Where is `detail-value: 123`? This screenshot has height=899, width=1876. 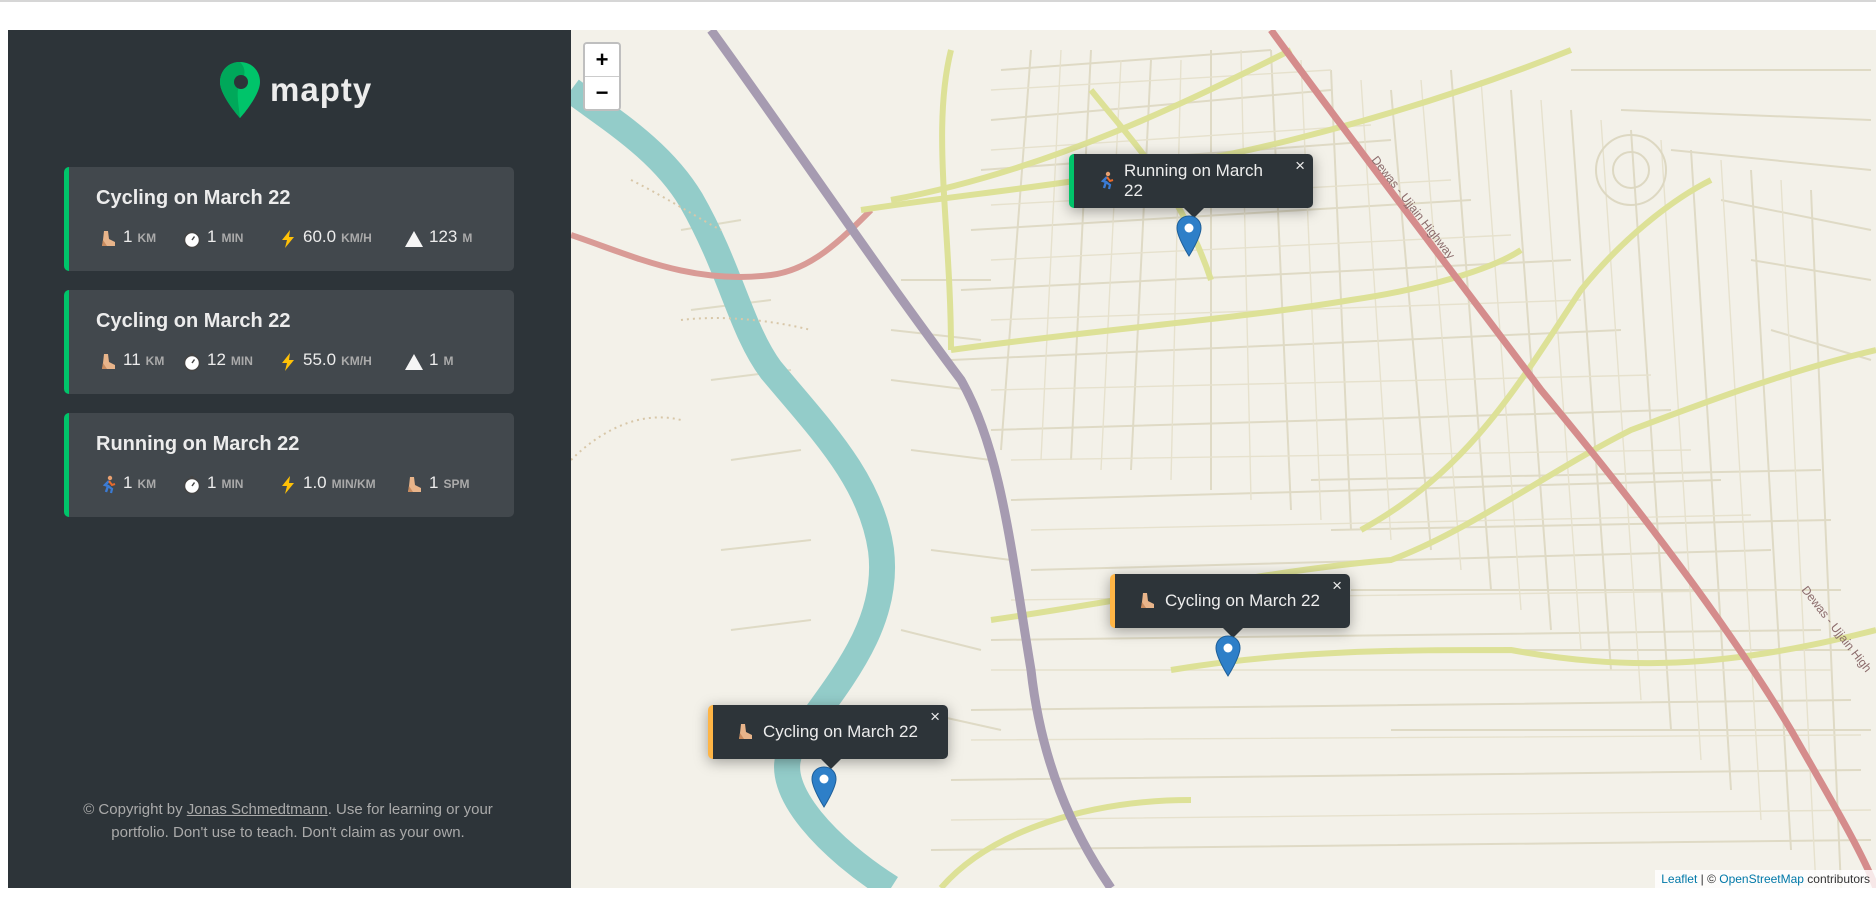
detail-value: 123 is located at coordinates (443, 236).